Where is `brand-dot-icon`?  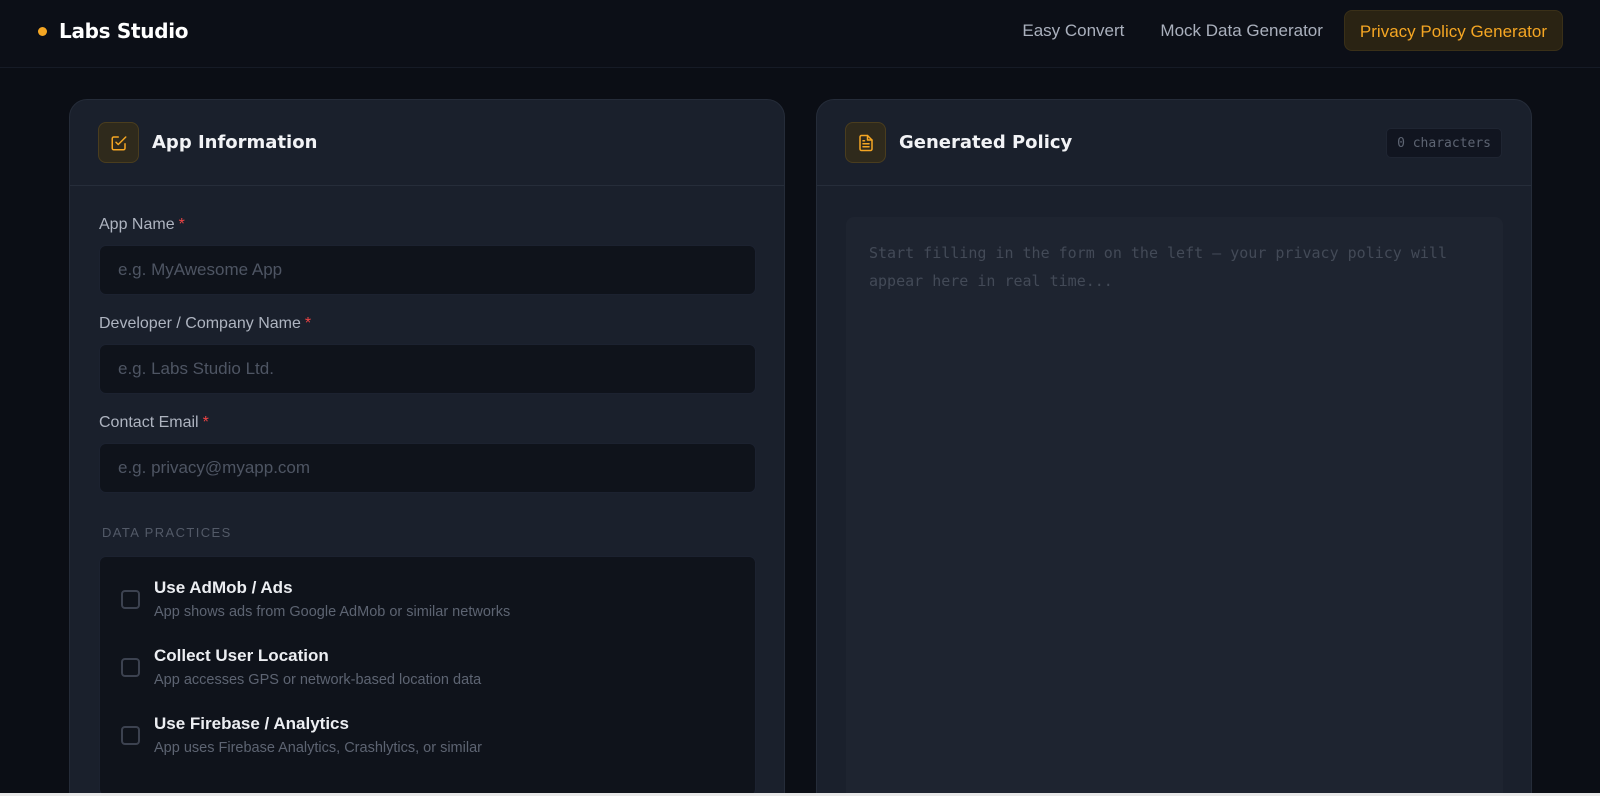
brand-dot-icon is located at coordinates (42, 31).